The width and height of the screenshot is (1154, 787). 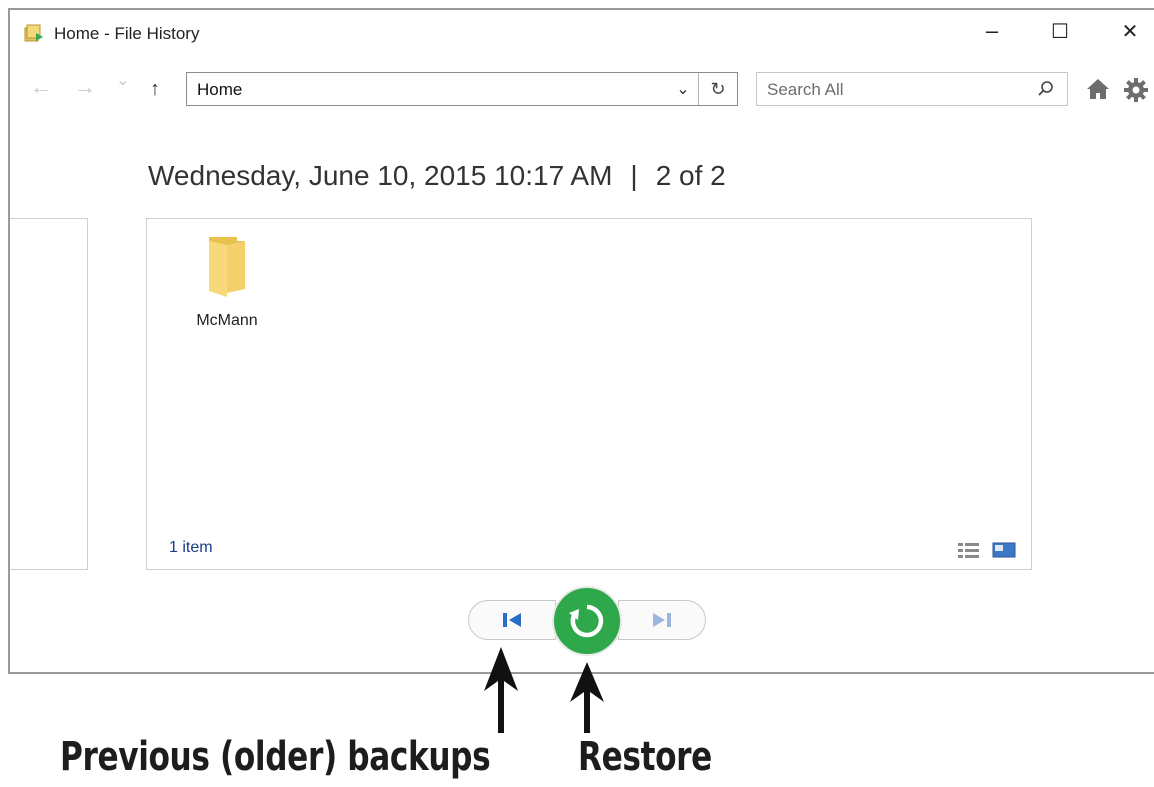 What do you see at coordinates (275, 757) in the screenshot?
I see `previous-backups-label: Previous (older) backups` at bounding box center [275, 757].